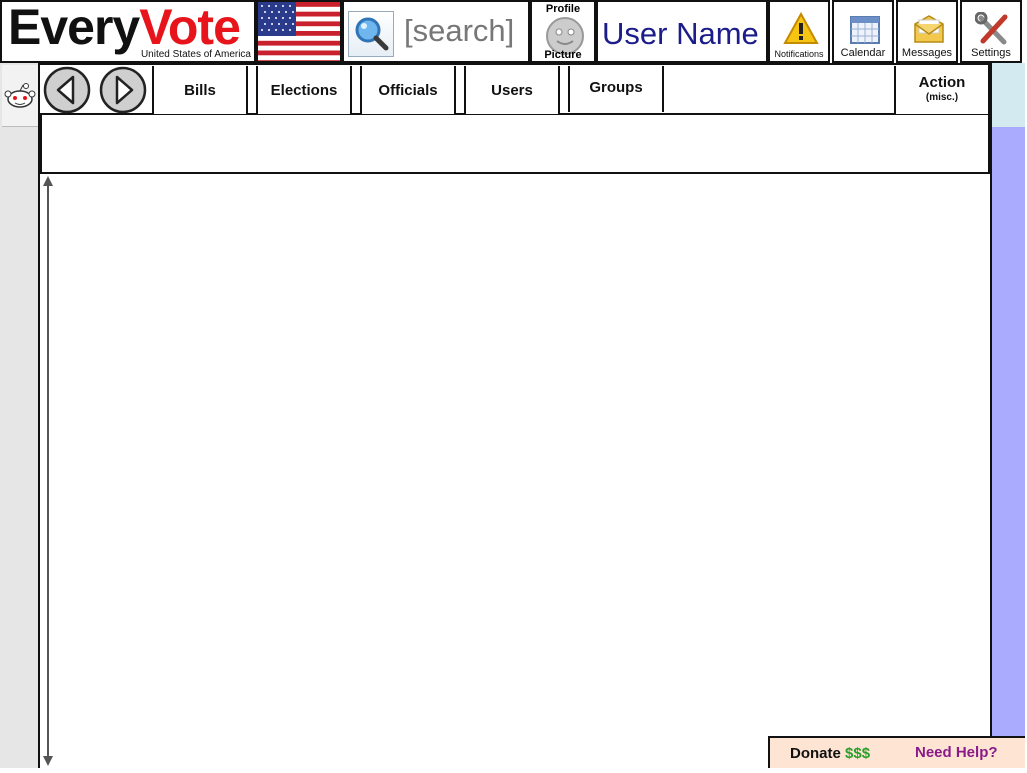 This screenshot has width=1027, height=773. I want to click on left-rail, so click(20, 415).